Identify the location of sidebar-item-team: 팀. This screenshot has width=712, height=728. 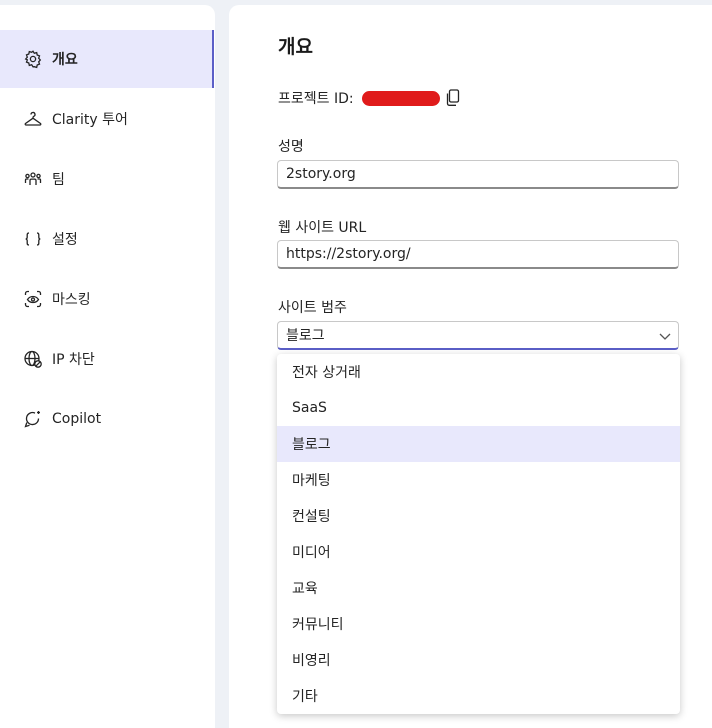
(107, 179).